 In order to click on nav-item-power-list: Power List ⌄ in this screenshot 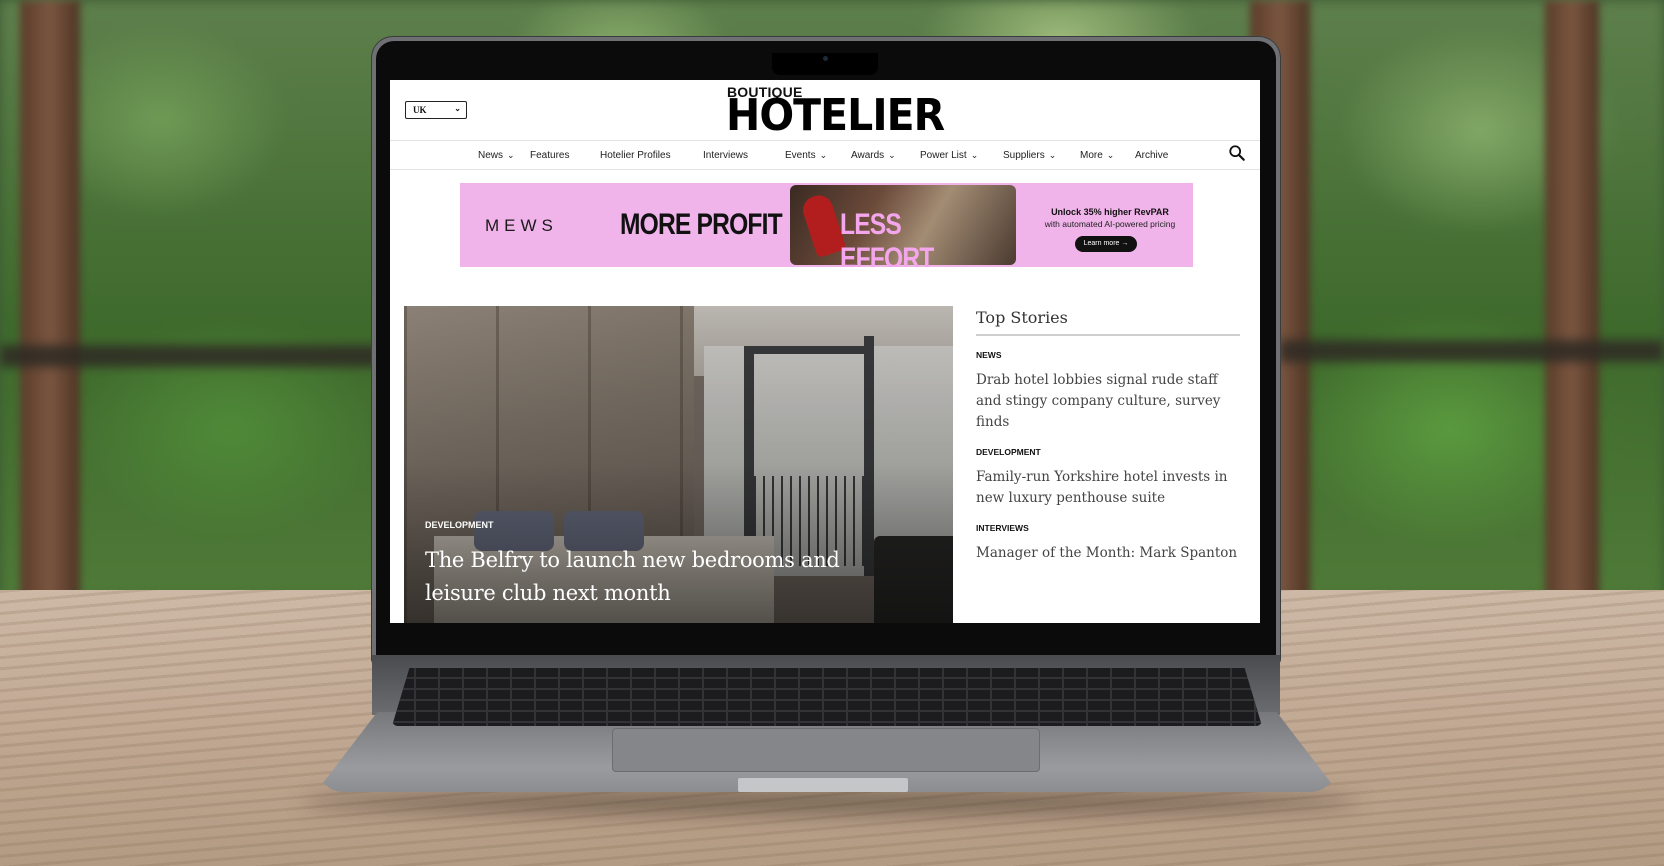, I will do `click(949, 155)`.